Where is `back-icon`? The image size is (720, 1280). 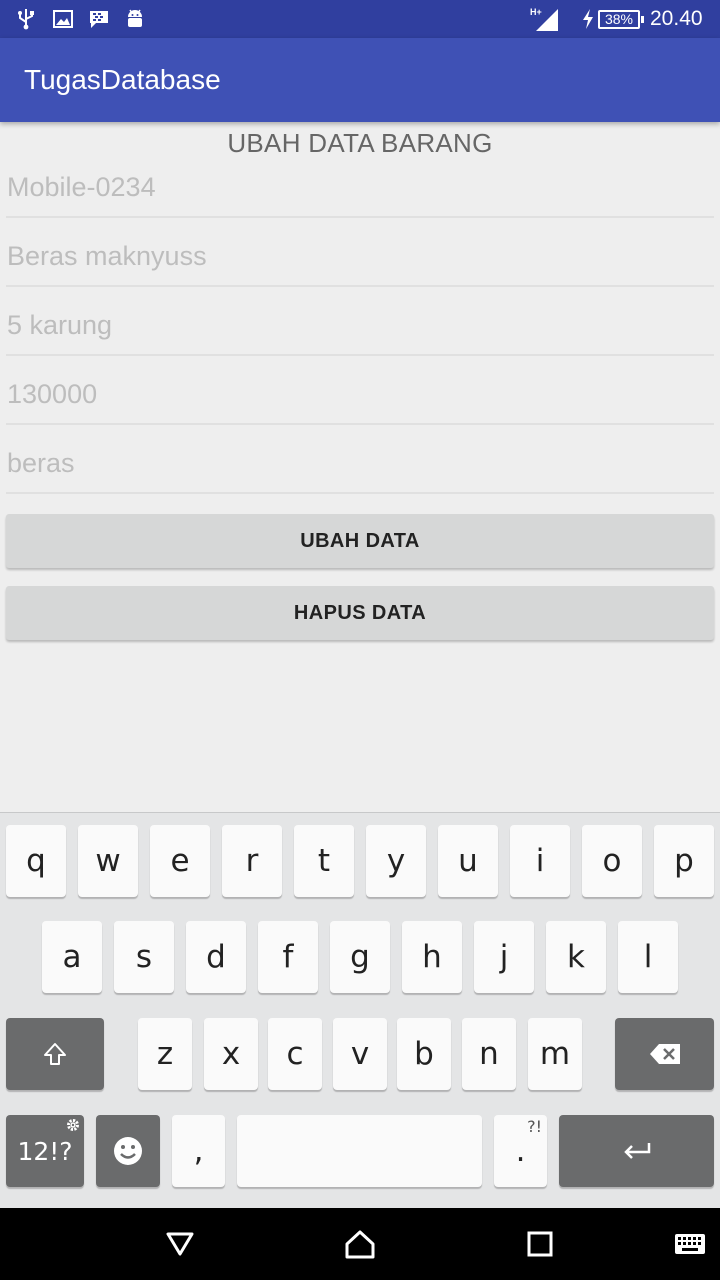
back-icon is located at coordinates (180, 1244).